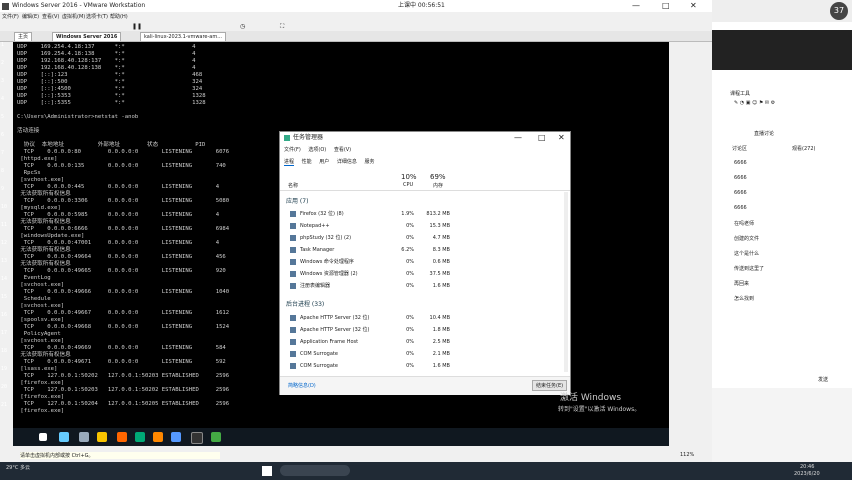 This screenshot has height=480, width=852. What do you see at coordinates (282, 27) in the screenshot?
I see `fullscreen-icon: ⛶` at bounding box center [282, 27].